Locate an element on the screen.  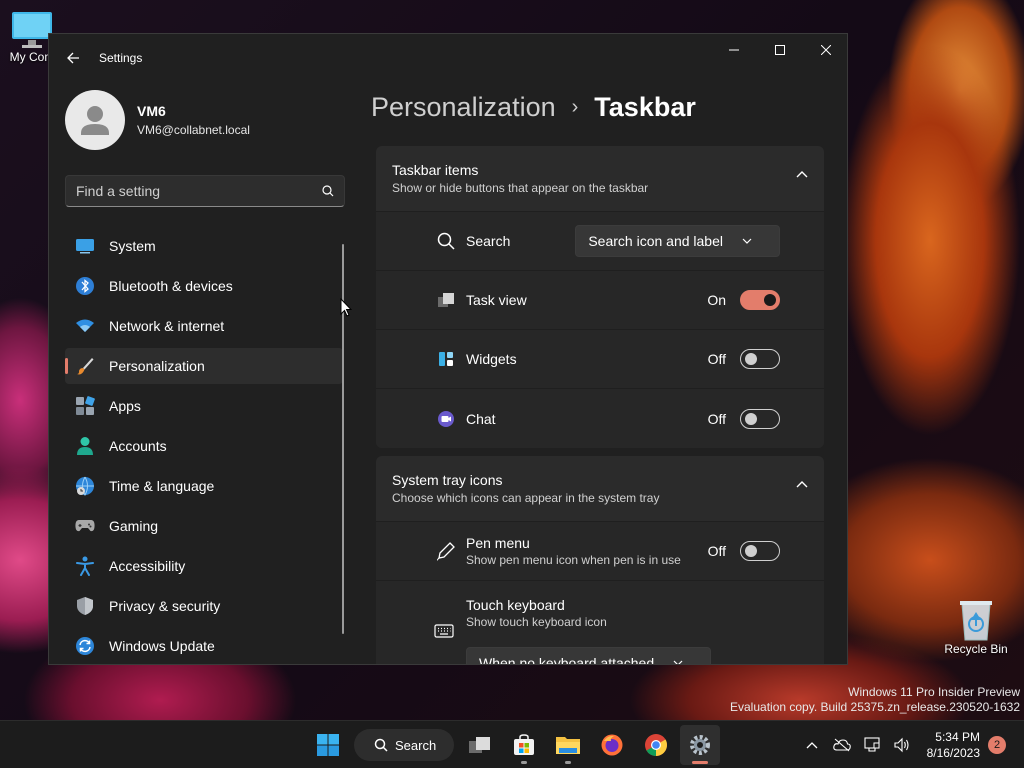
sidebar-item-privacy: Privacy & security is located at coordinates (204, 606).